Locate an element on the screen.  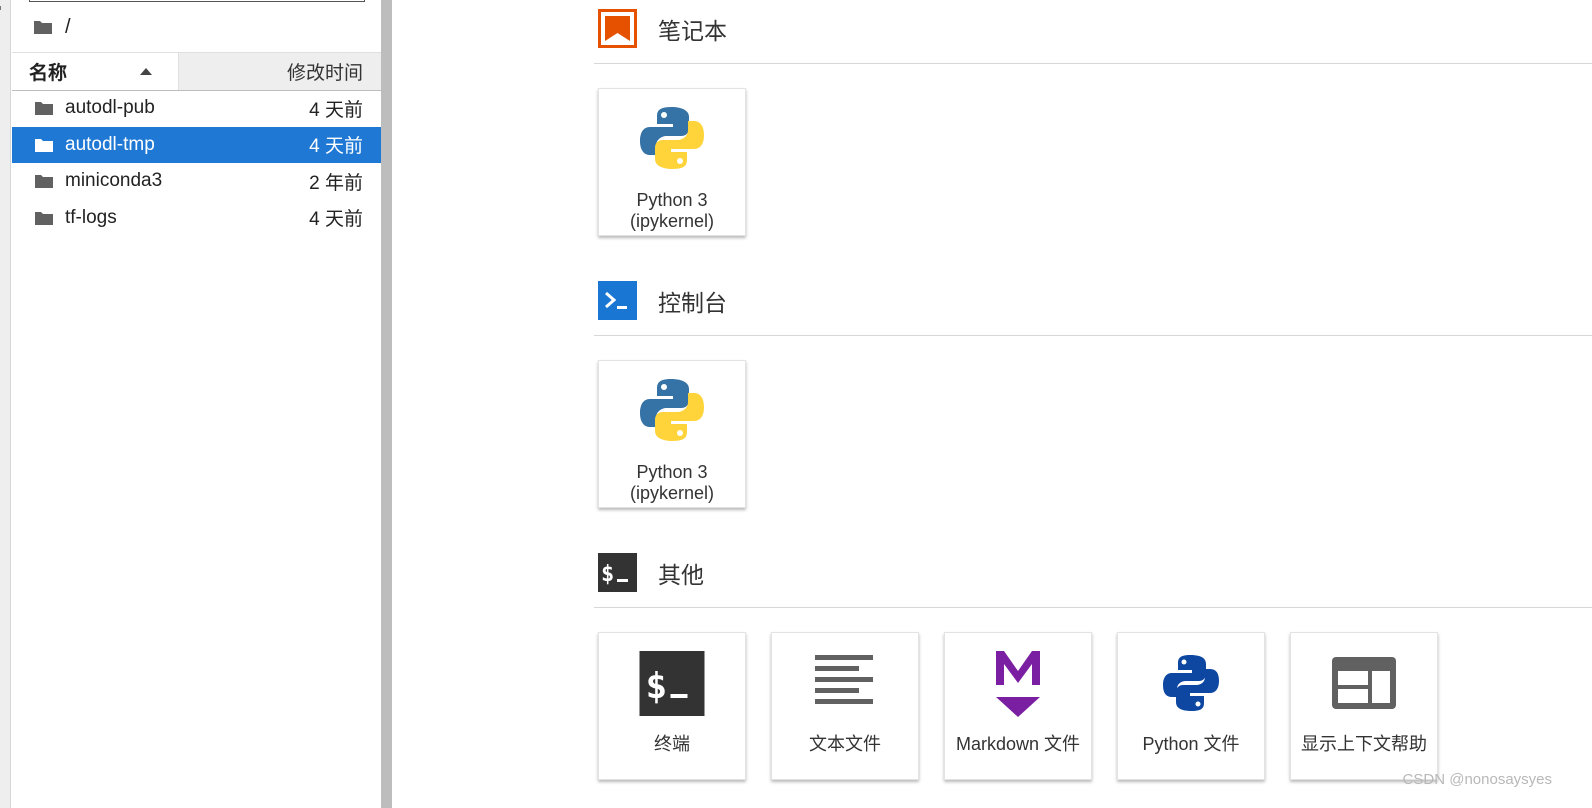
text-file-card: 文本文件 is located at coordinates (845, 706).